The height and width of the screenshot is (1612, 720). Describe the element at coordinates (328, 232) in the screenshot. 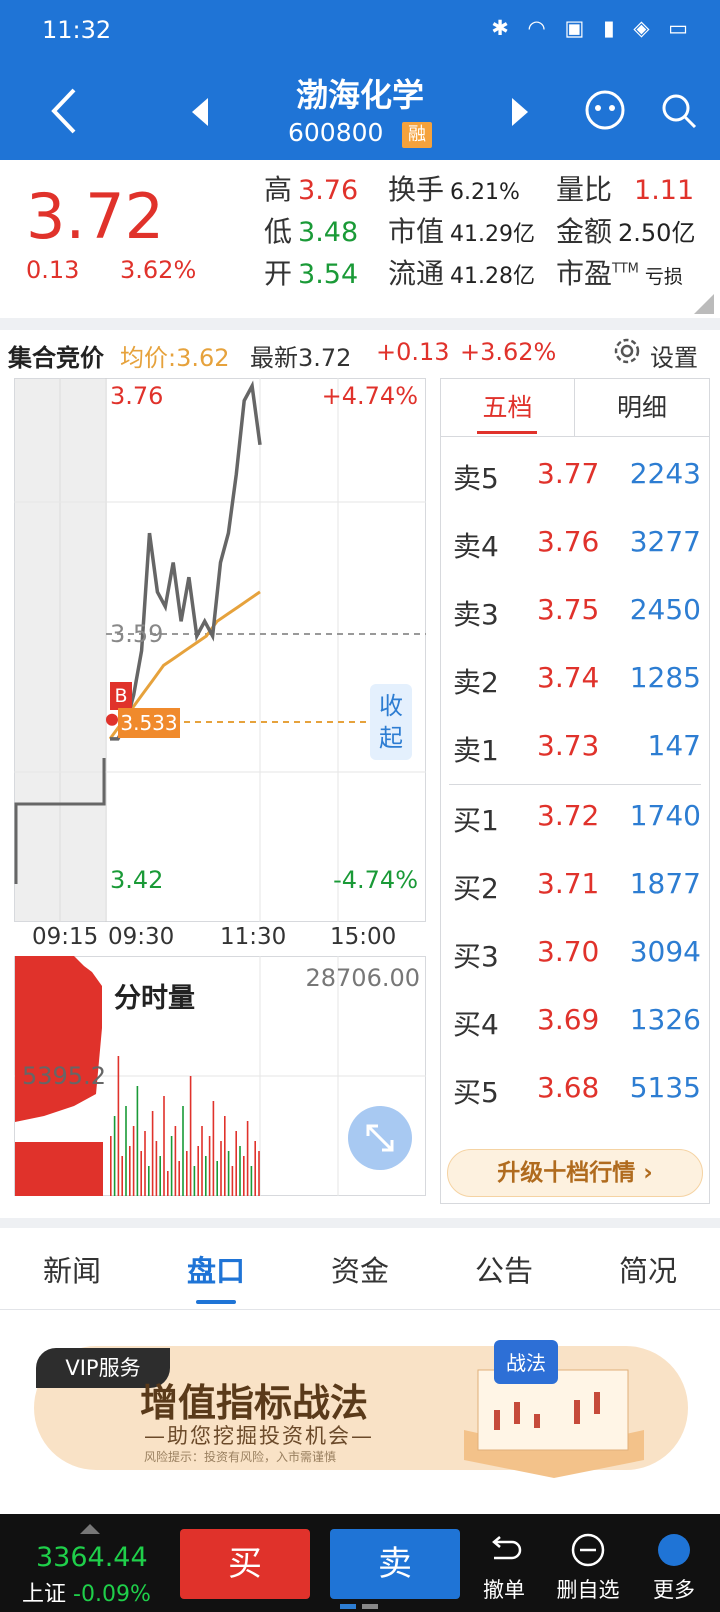

I see `low-value: 3.48` at that location.